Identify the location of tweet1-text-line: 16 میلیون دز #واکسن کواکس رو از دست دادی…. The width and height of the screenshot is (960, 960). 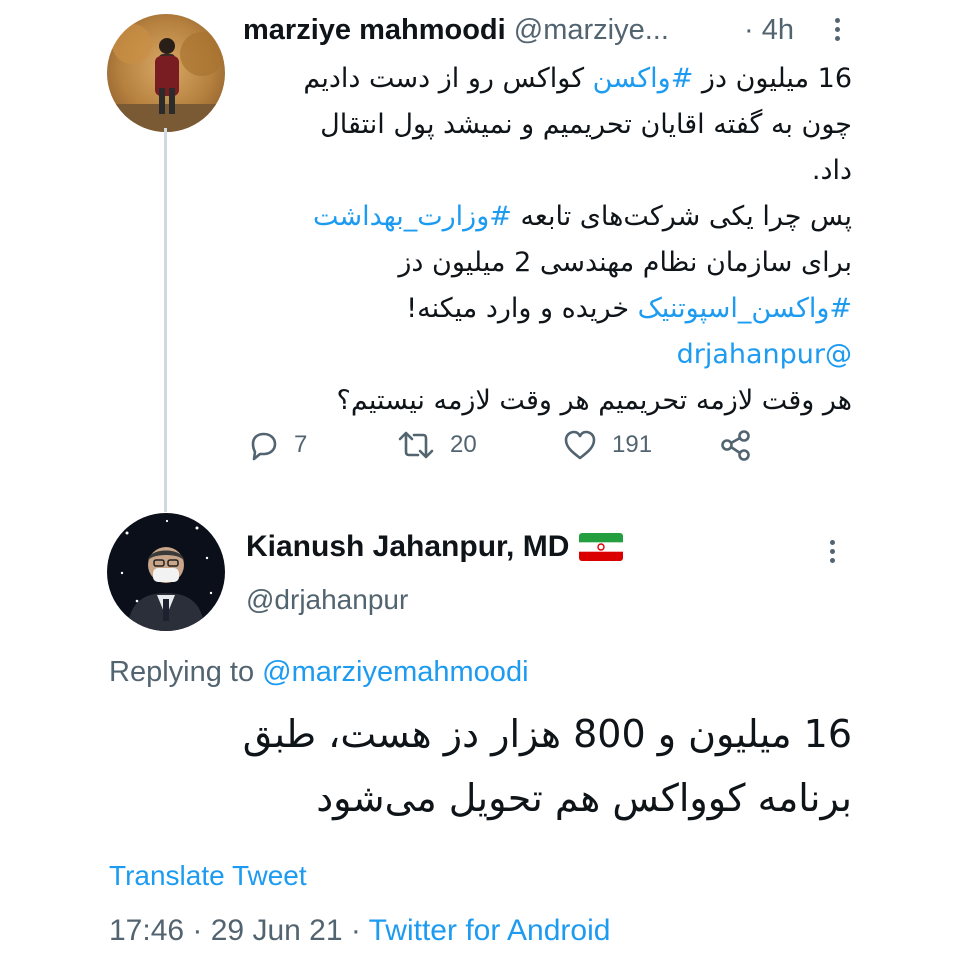
(546, 79).